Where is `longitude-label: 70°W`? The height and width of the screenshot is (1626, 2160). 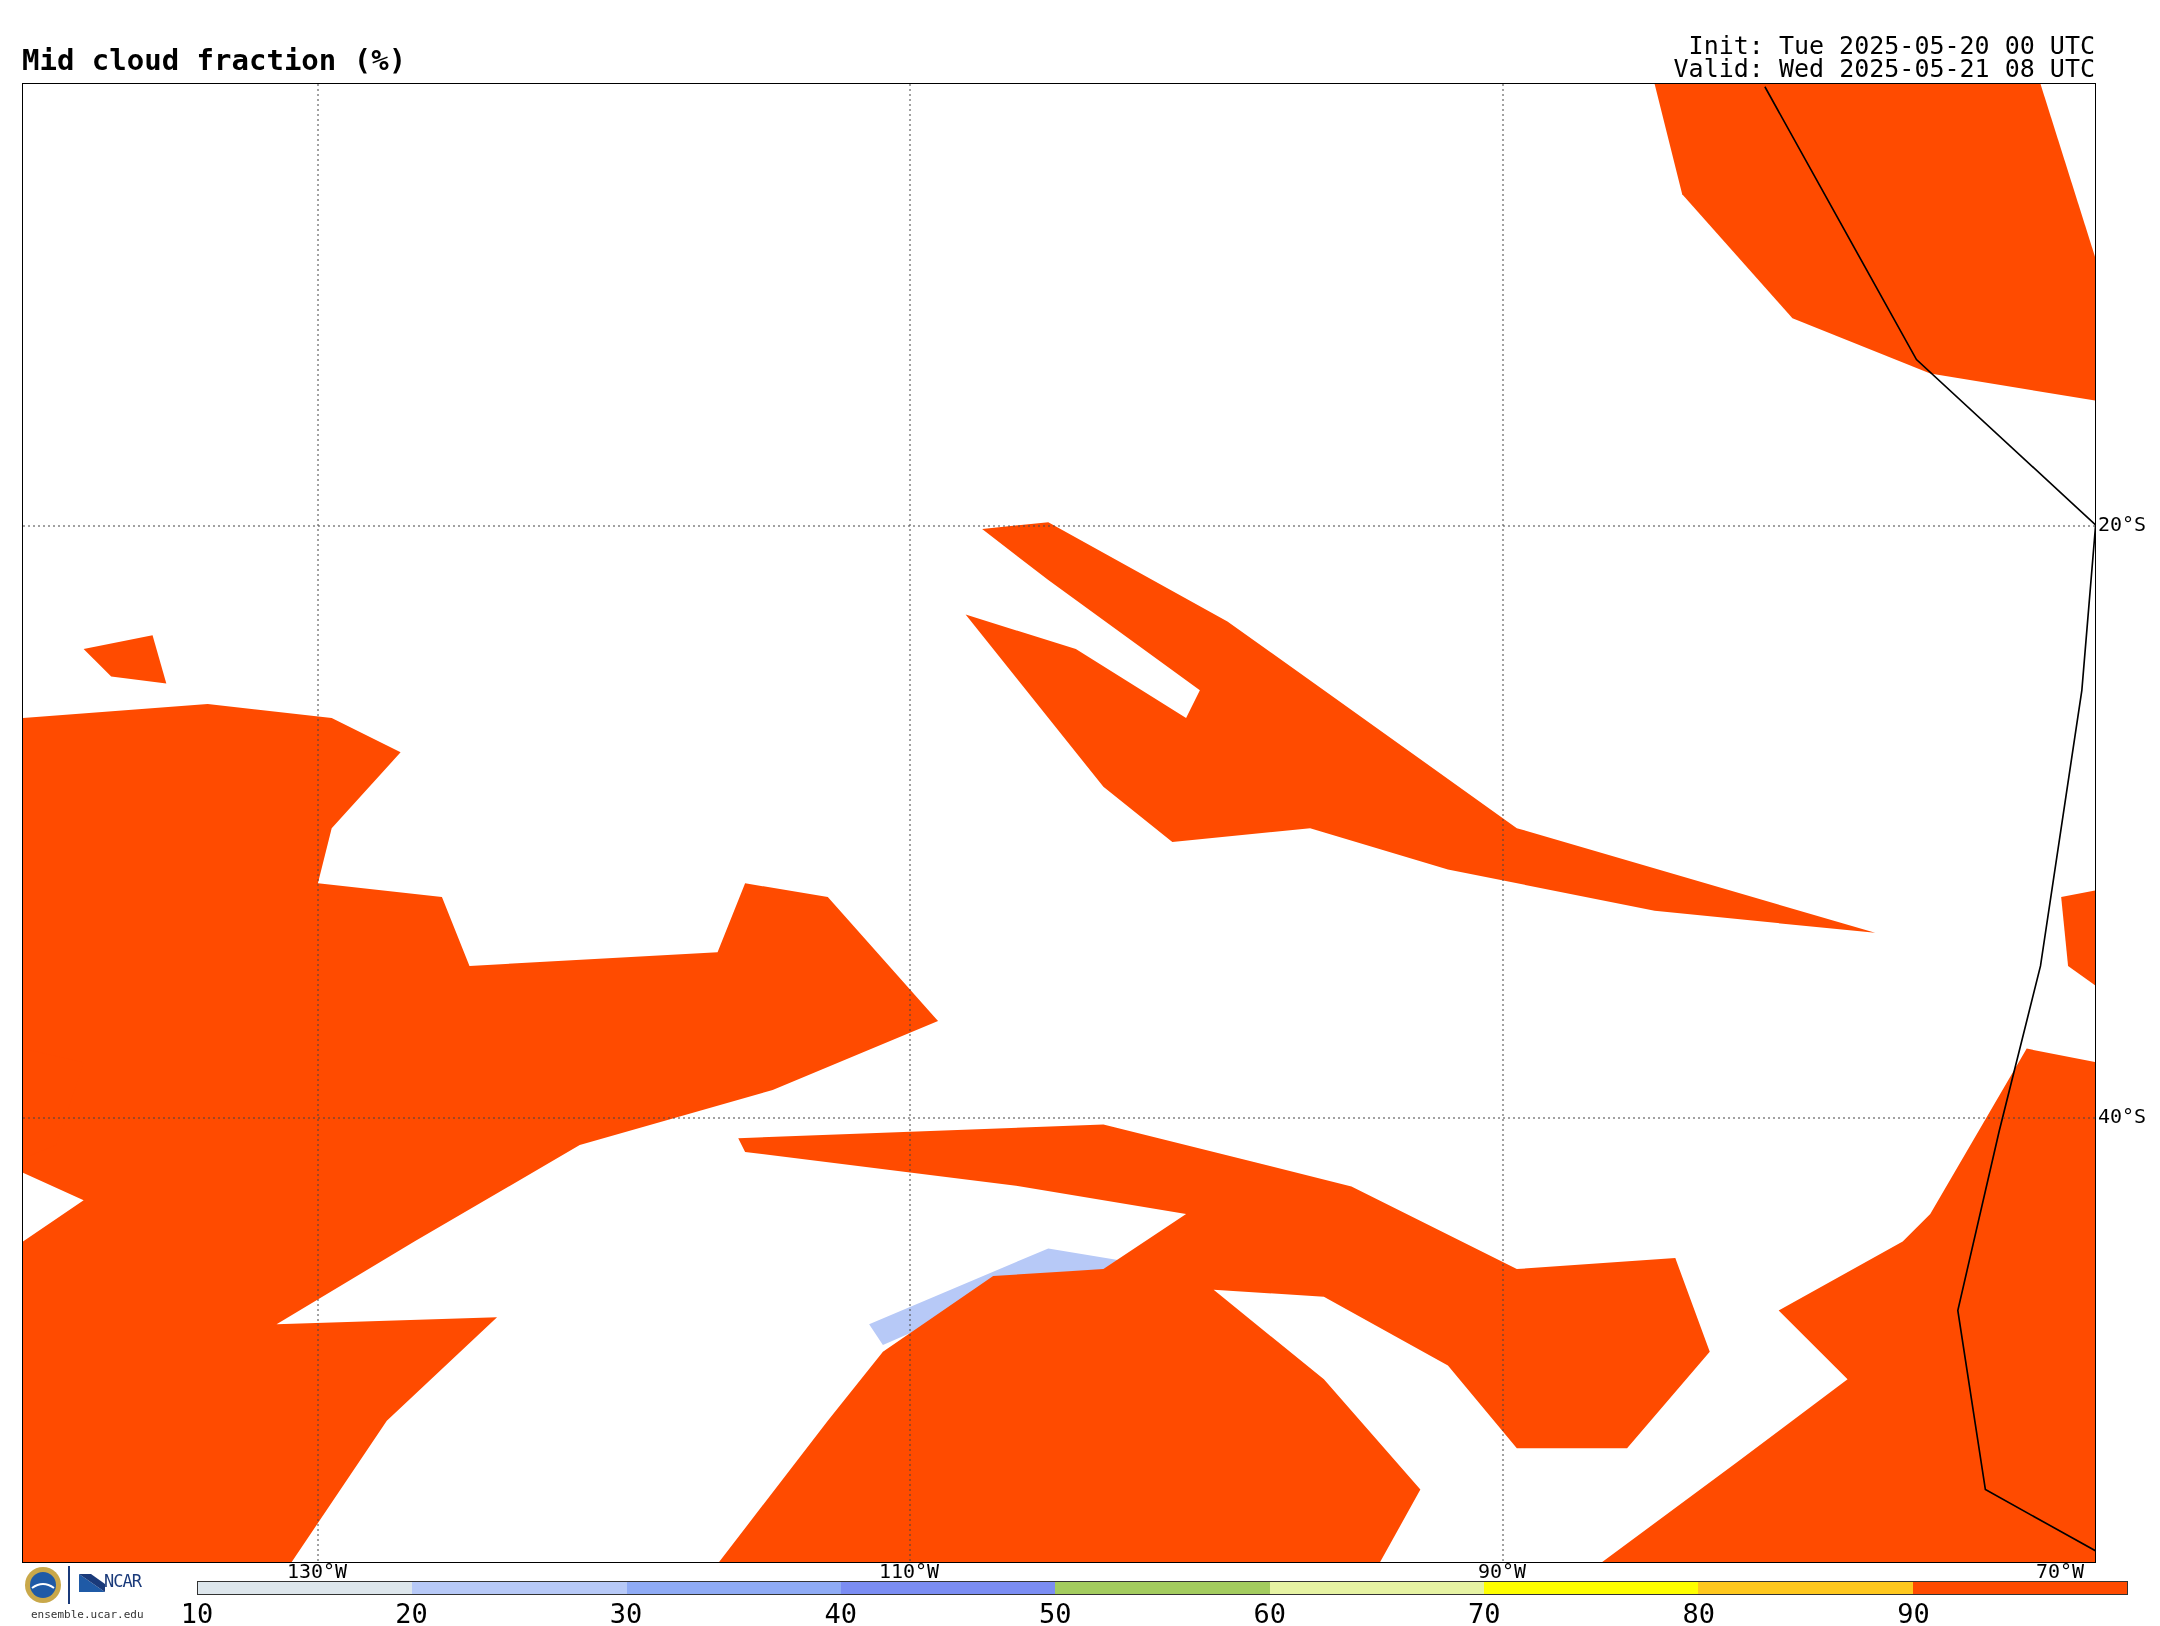
longitude-label: 70°W is located at coordinates (2060, 1571).